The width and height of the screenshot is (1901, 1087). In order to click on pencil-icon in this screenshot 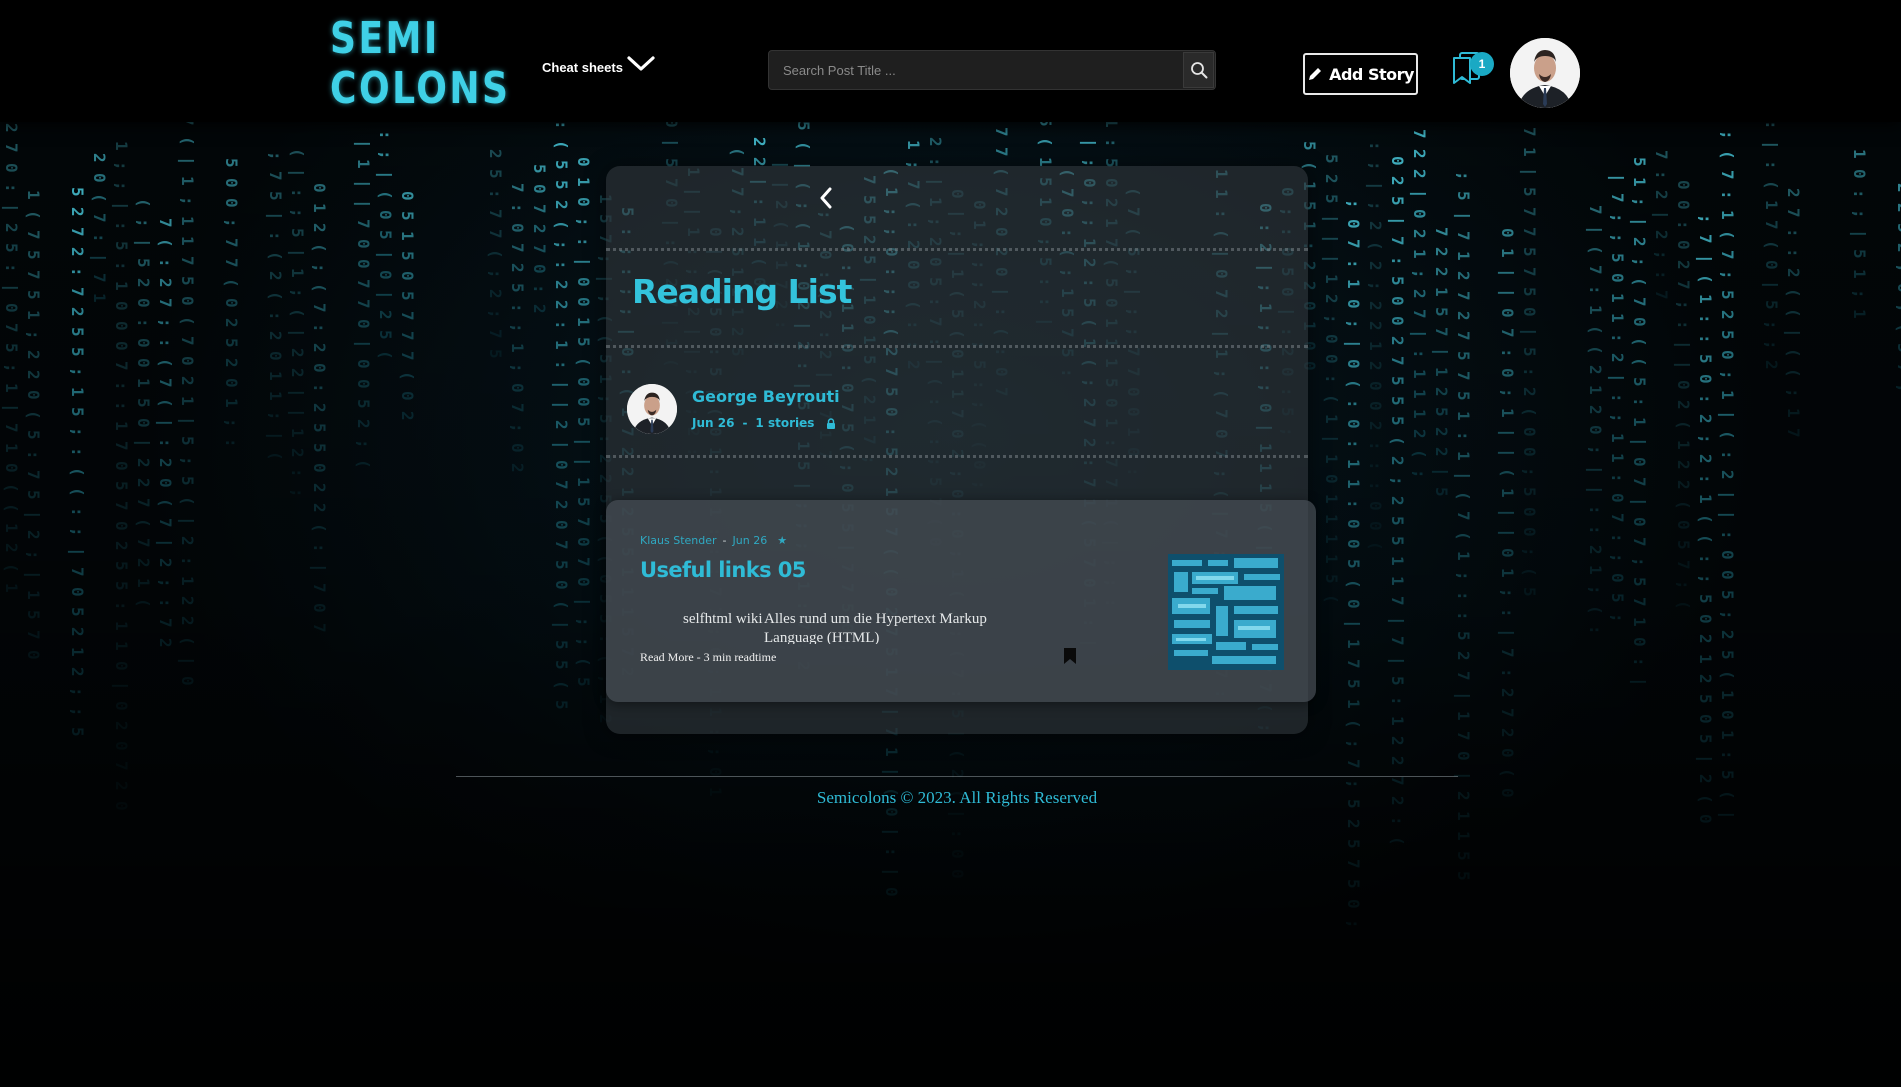, I will do `click(1315, 74)`.